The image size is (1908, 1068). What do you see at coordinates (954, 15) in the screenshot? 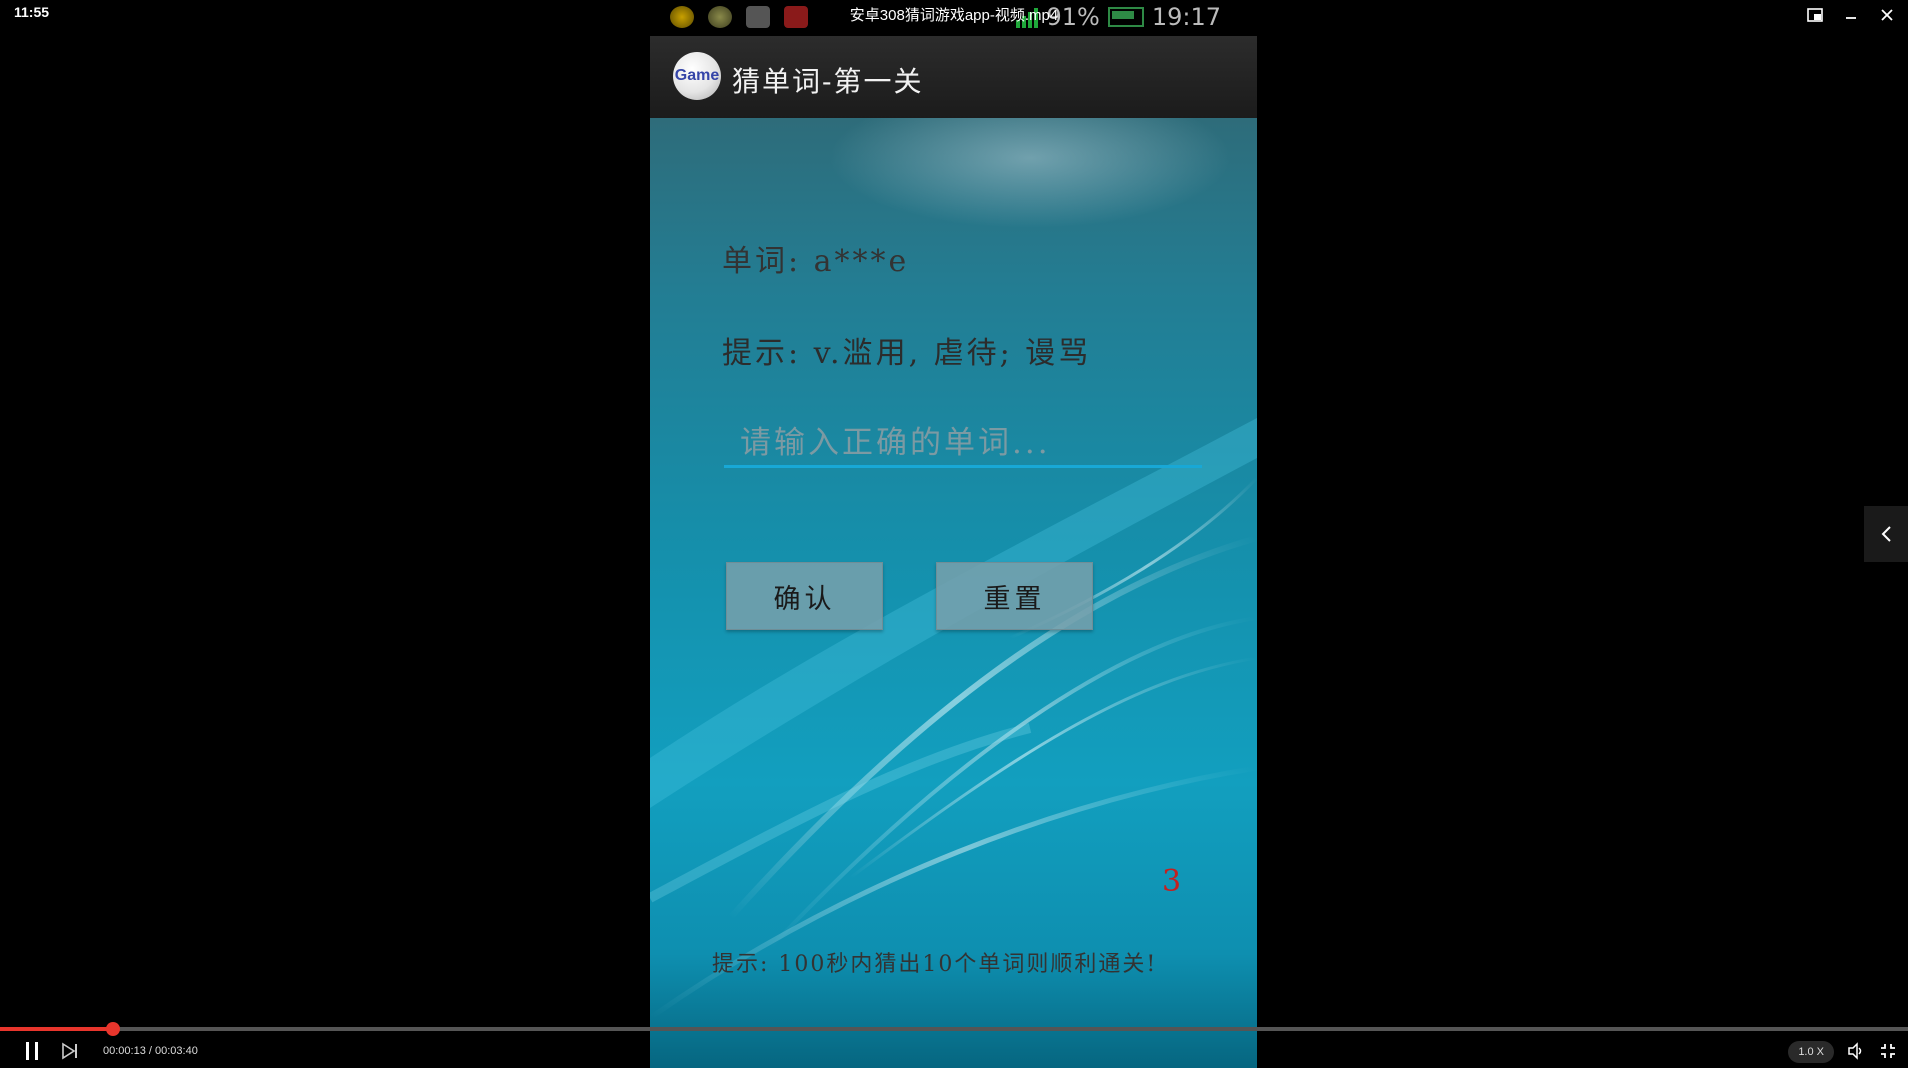
I see `video-title: 安卓308猜词游戏app-视频.mp4` at bounding box center [954, 15].